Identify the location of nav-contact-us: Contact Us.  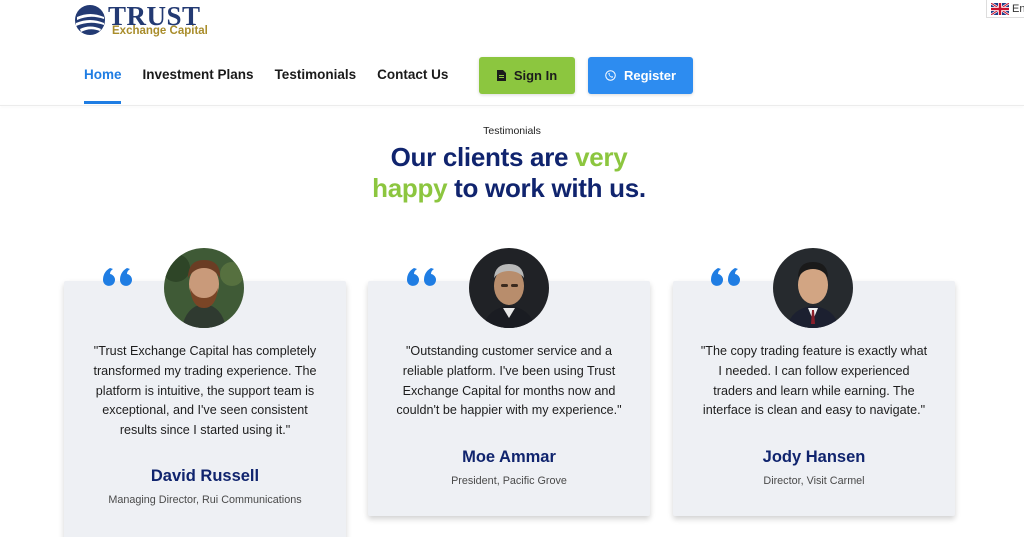
(412, 75).